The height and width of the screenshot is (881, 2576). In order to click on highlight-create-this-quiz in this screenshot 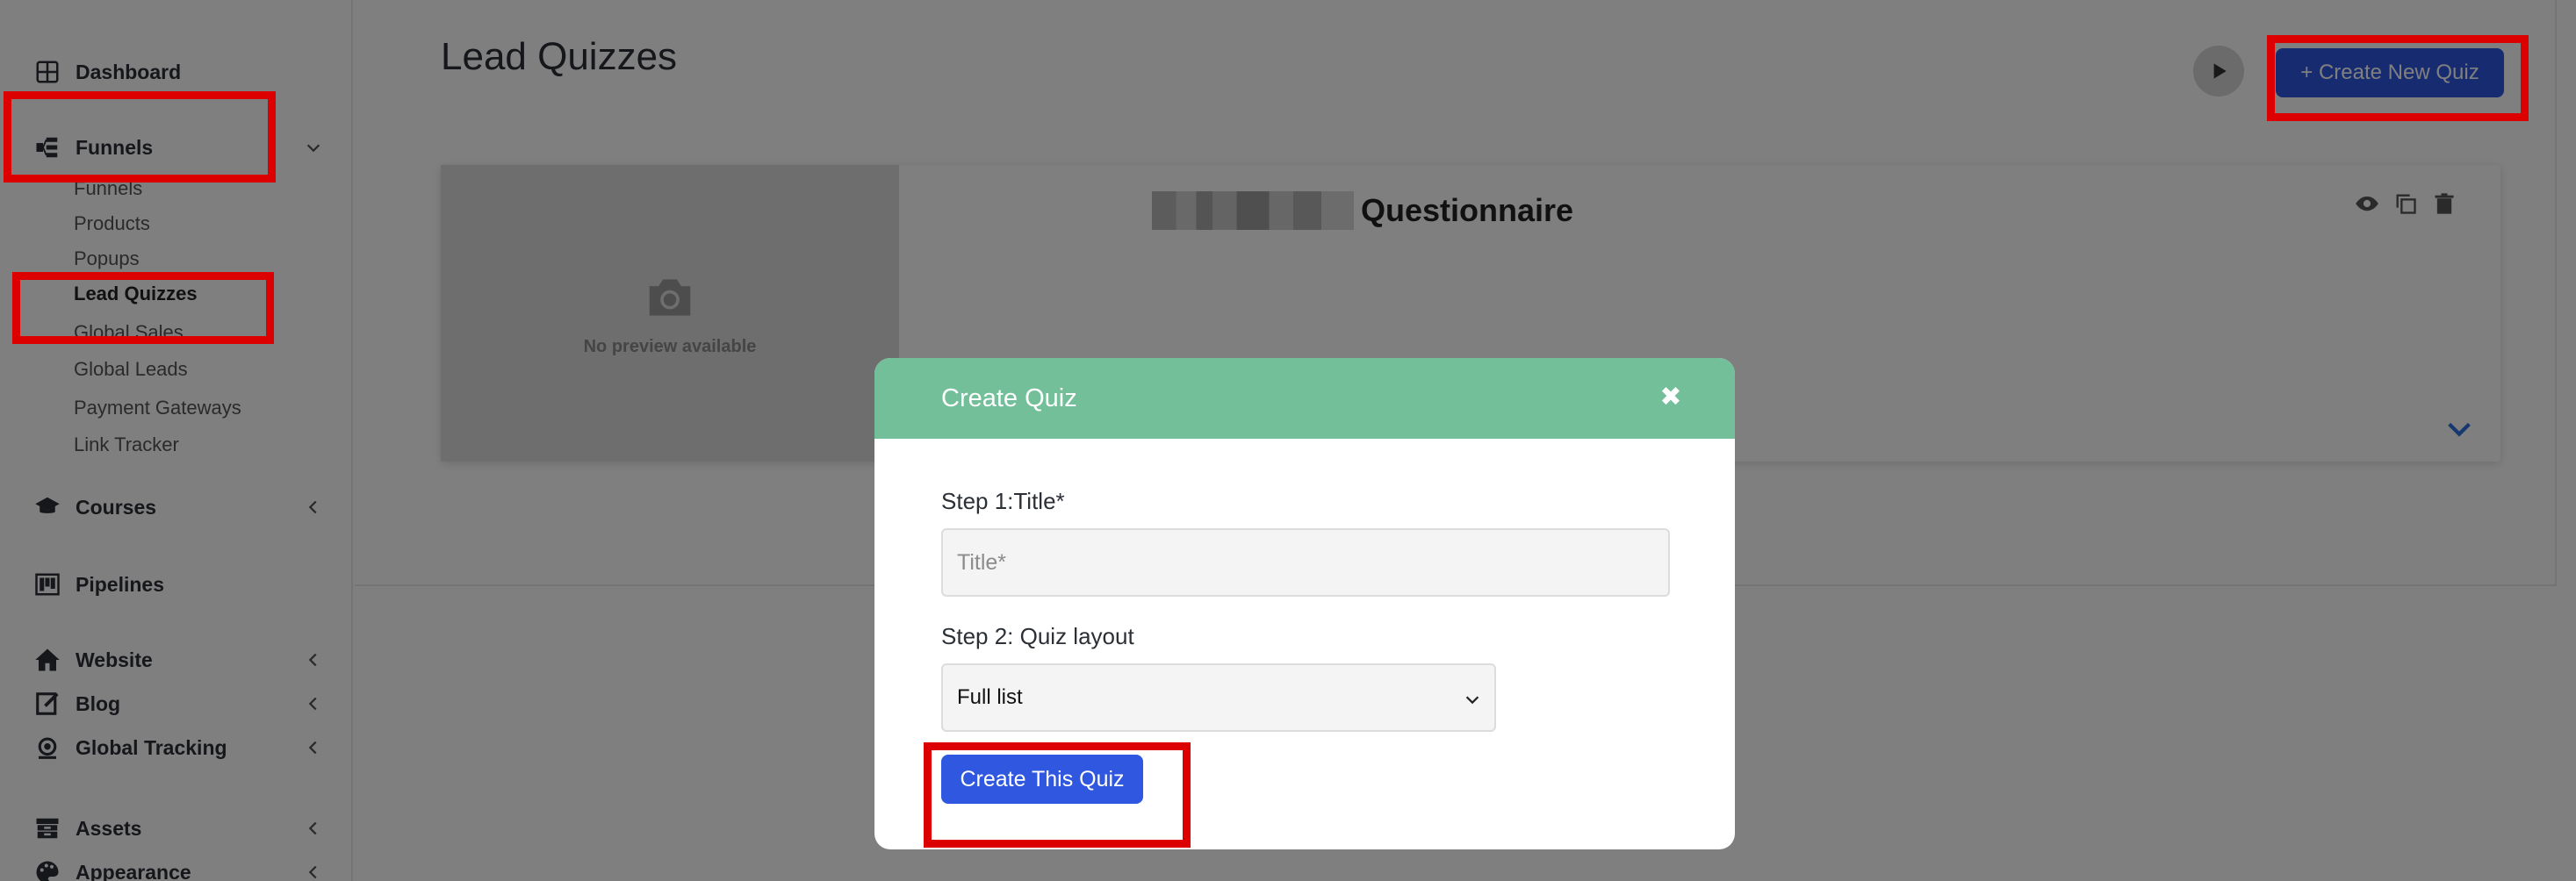, I will do `click(1057, 795)`.